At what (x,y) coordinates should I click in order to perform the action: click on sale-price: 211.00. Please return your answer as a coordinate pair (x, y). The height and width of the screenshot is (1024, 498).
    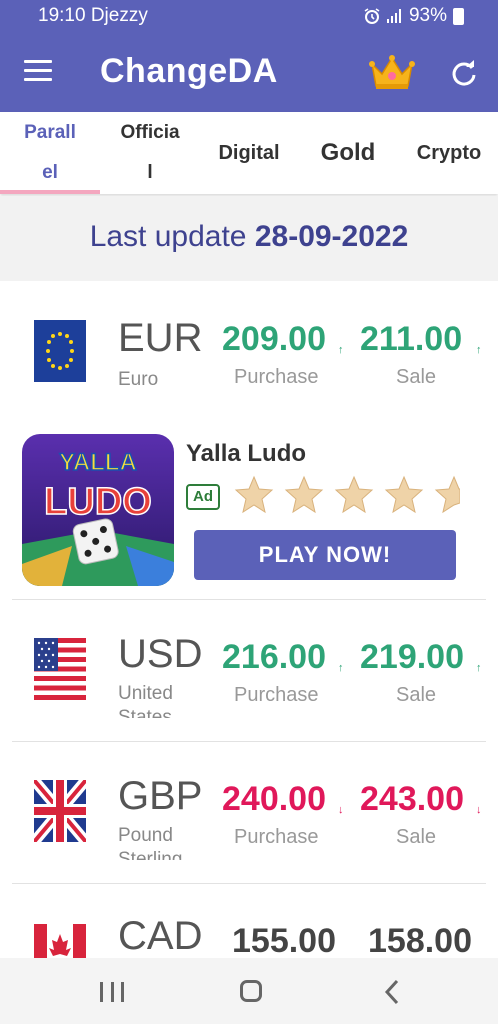
    Looking at the image, I should click on (411, 339).